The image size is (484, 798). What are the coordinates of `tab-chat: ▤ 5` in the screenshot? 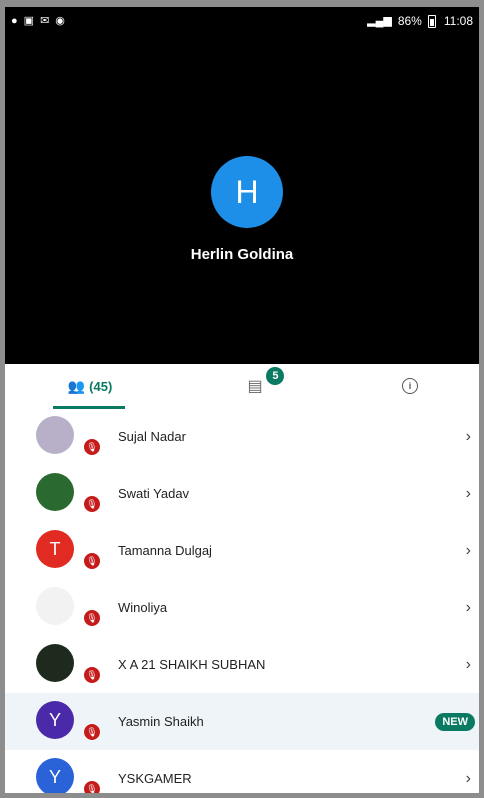 It's located at (255, 386).